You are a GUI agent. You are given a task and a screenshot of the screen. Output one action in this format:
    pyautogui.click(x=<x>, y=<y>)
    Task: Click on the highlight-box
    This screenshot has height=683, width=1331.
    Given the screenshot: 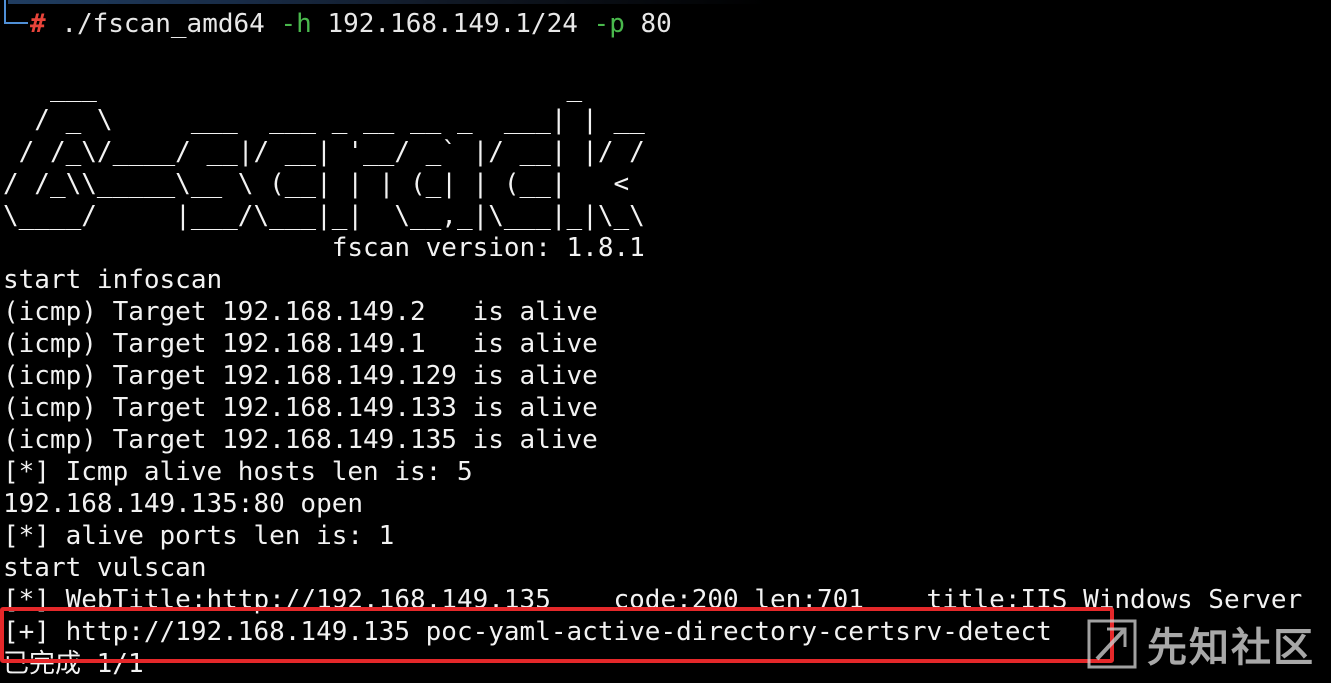 What is the action you would take?
    pyautogui.click(x=557, y=635)
    